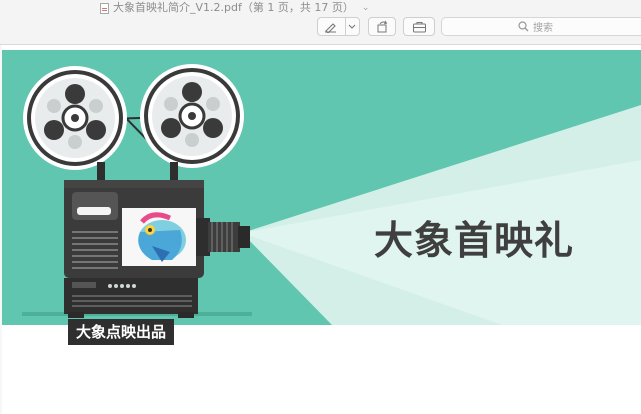 The height and width of the screenshot is (414, 641). I want to click on projector-lens, so click(224, 237).